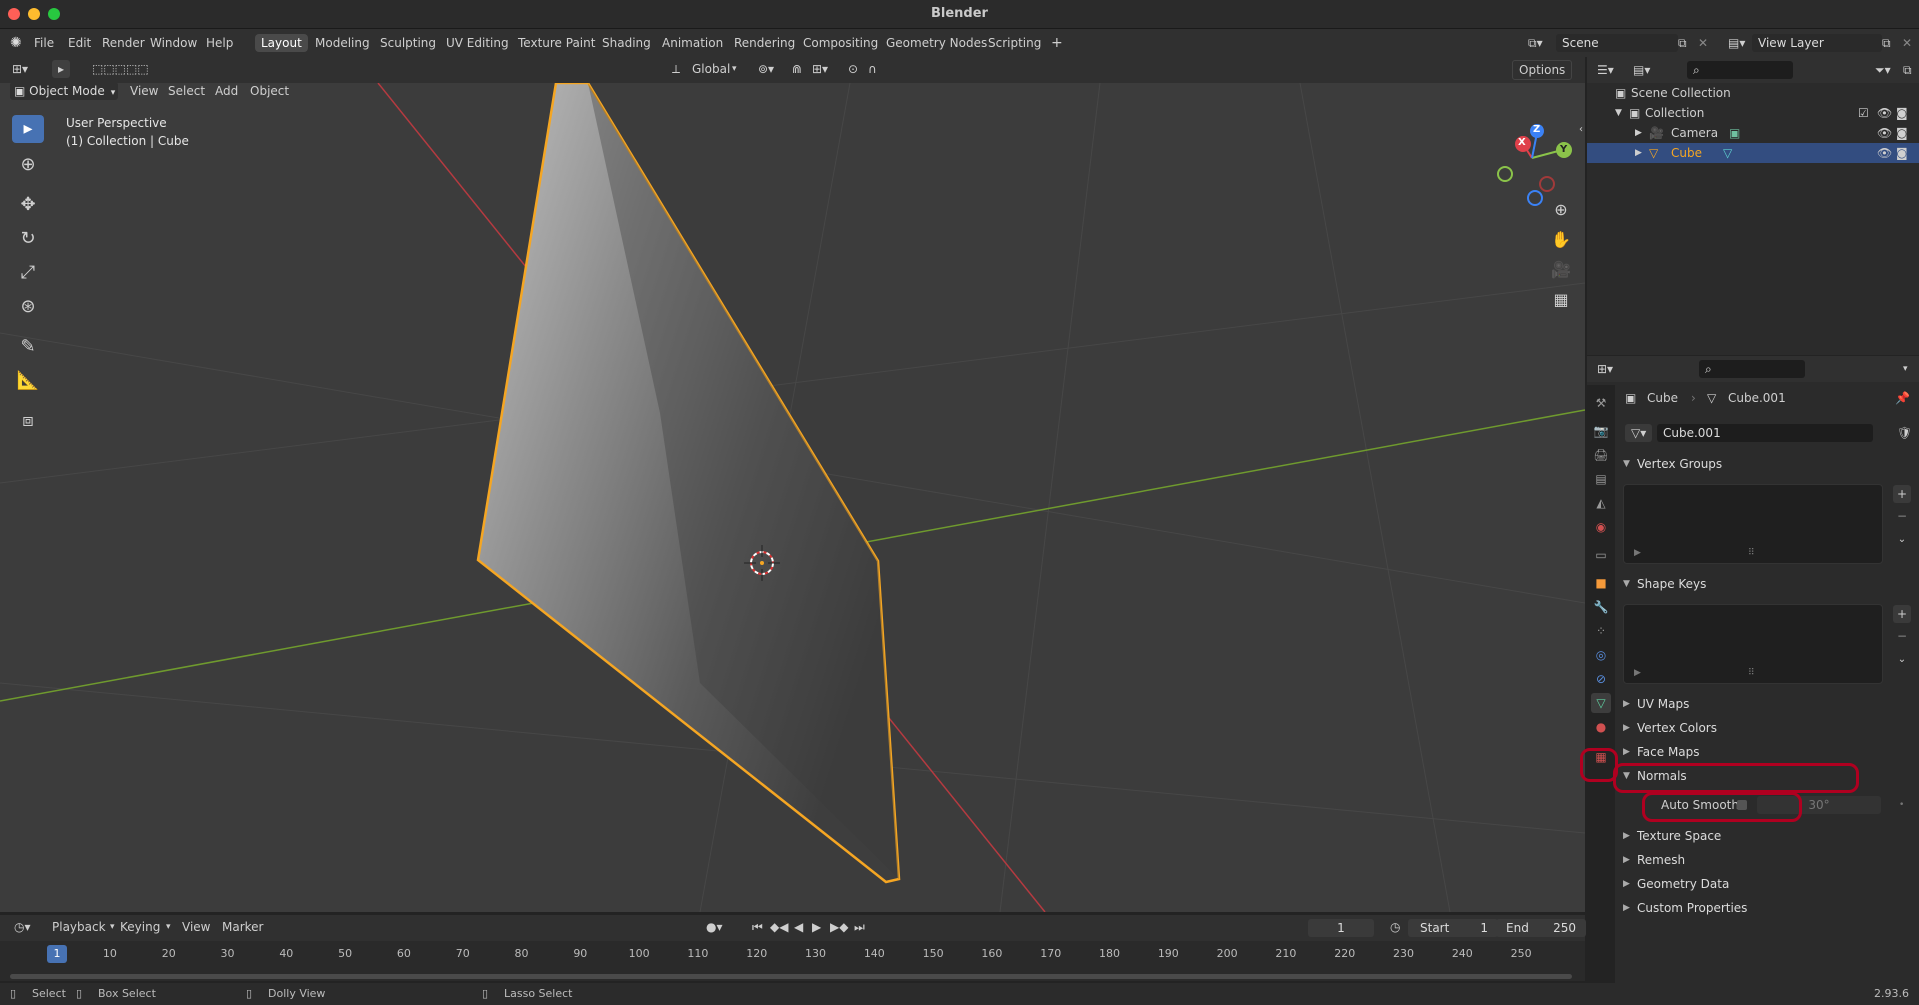 The height and width of the screenshot is (1005, 1919). What do you see at coordinates (1904, 433) in the screenshot?
I see `fake-user-icon: 🛡` at bounding box center [1904, 433].